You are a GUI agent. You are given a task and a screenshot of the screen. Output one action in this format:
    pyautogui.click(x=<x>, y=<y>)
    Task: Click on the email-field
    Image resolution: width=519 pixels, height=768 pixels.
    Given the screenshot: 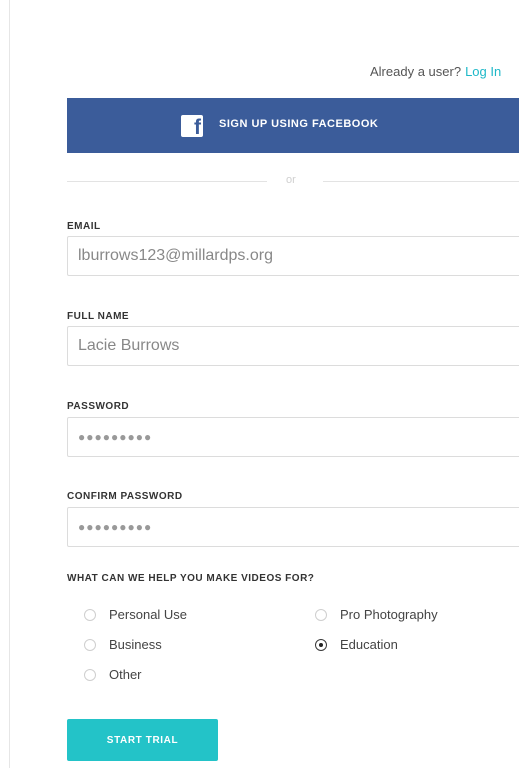 What is the action you would take?
    pyautogui.click(x=293, y=256)
    